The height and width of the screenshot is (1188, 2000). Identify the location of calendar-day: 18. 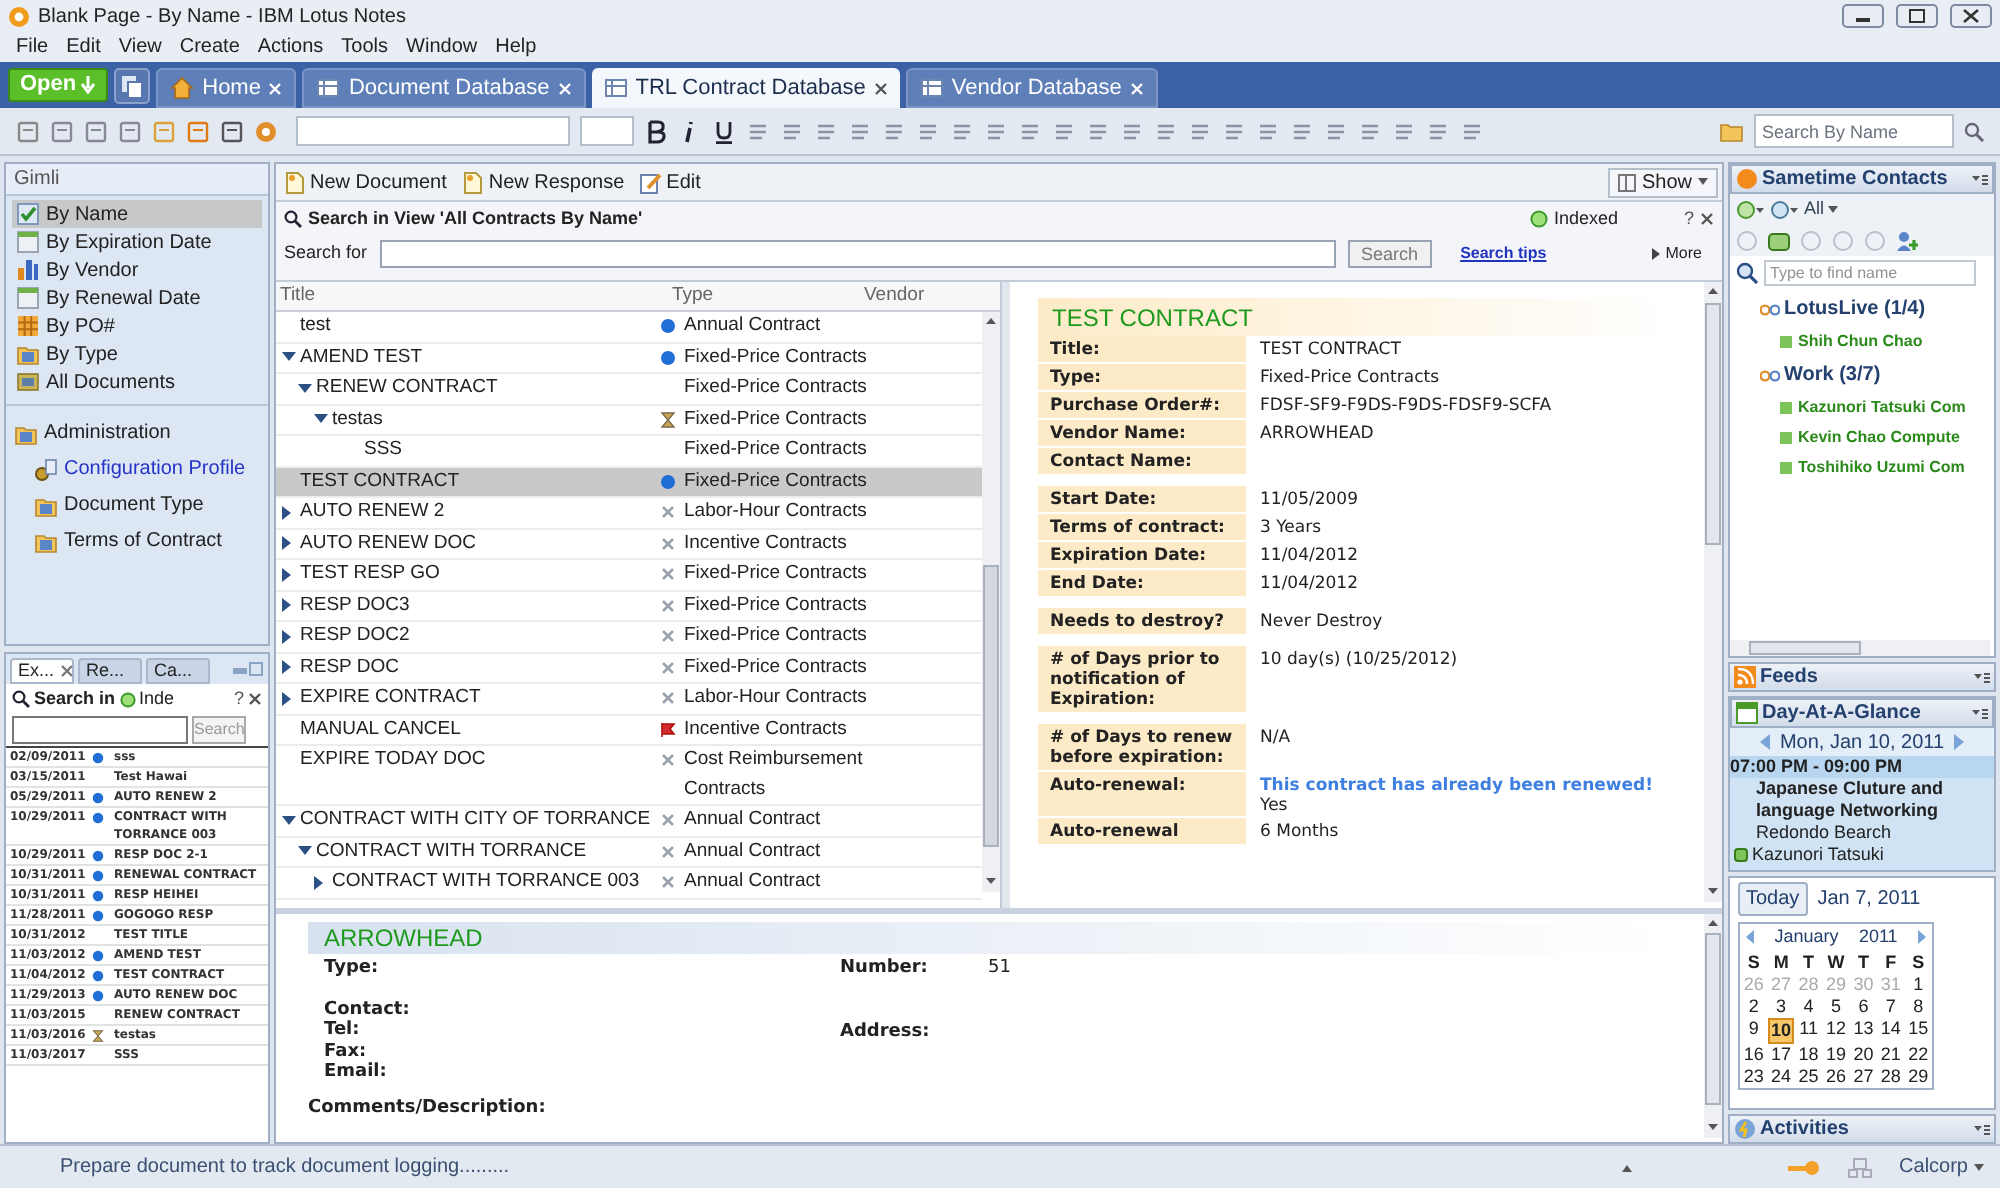
(1808, 1054).